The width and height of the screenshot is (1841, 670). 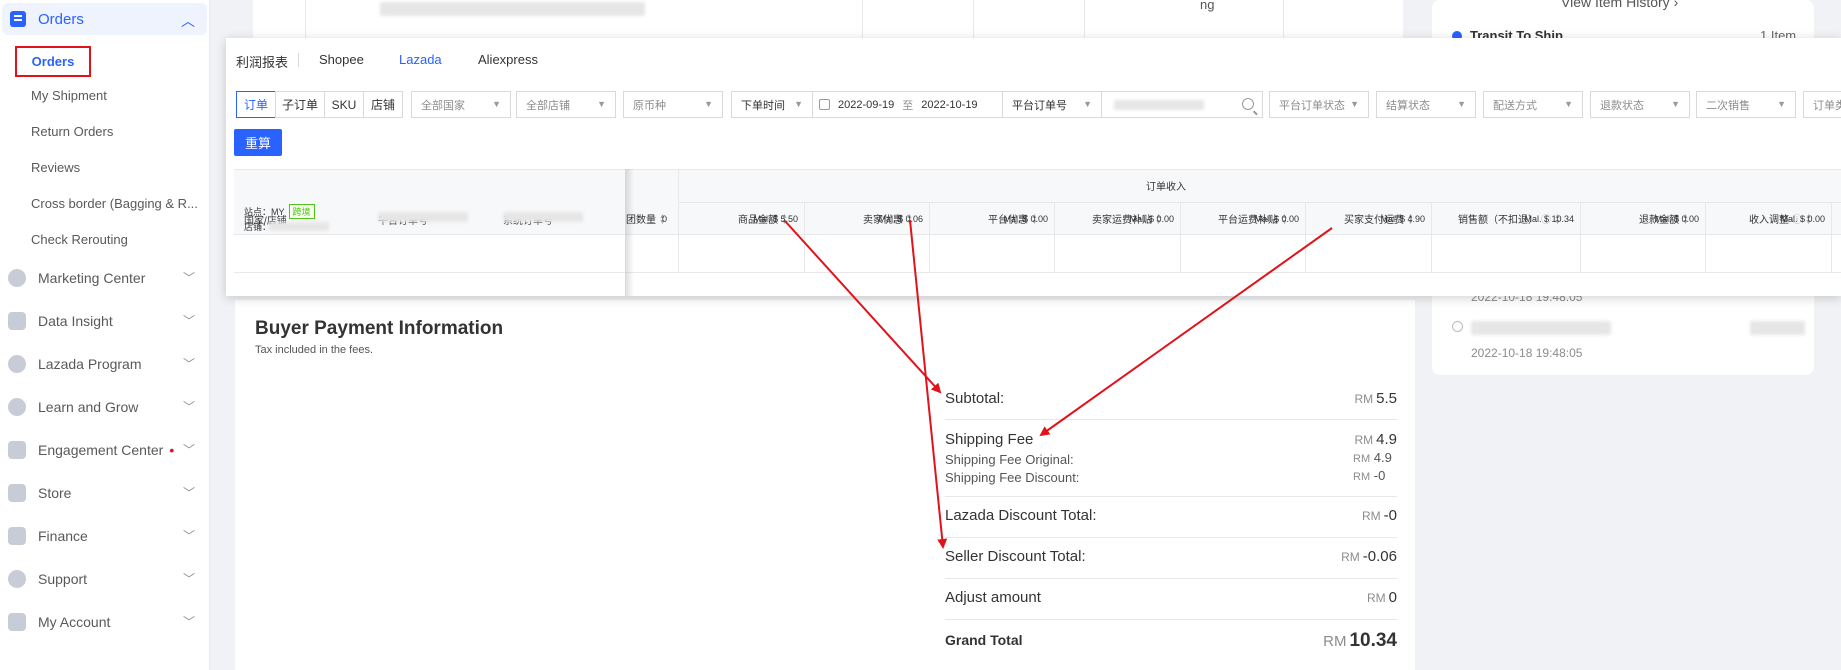 What do you see at coordinates (75, 321) in the screenshot?
I see `sidebar-item-label: Data Insight` at bounding box center [75, 321].